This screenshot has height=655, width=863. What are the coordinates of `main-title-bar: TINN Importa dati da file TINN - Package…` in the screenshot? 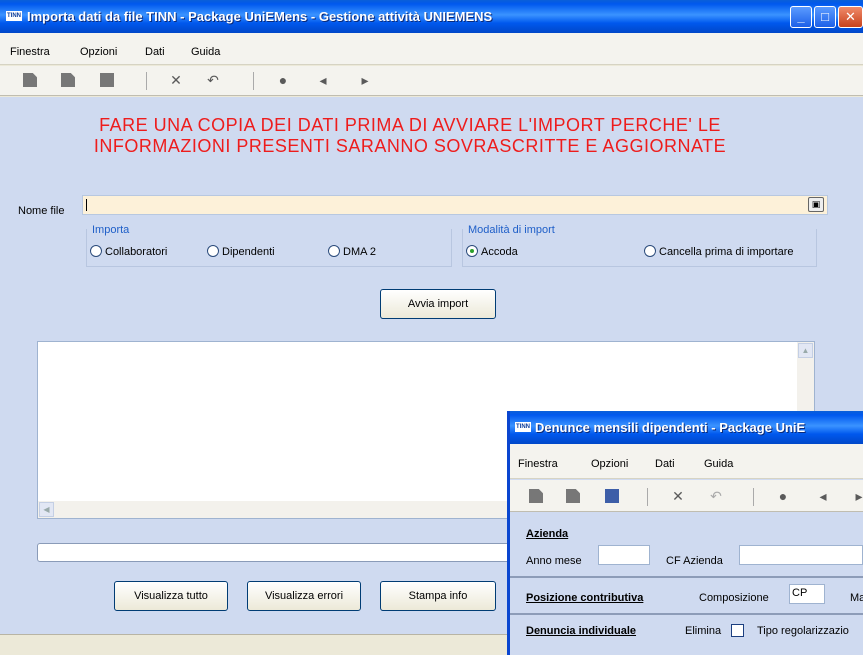 It's located at (431, 16).